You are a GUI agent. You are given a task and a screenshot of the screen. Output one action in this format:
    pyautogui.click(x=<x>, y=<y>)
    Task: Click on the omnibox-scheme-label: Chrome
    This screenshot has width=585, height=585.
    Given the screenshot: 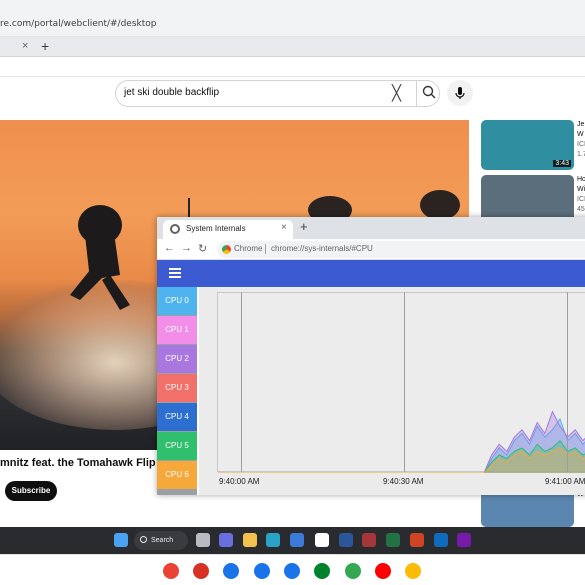 What is the action you would take?
    pyautogui.click(x=248, y=248)
    